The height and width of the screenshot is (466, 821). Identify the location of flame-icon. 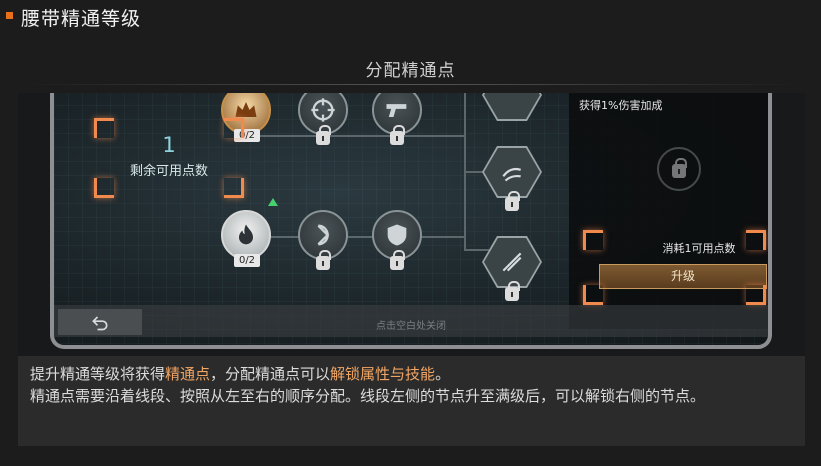
(246, 234).